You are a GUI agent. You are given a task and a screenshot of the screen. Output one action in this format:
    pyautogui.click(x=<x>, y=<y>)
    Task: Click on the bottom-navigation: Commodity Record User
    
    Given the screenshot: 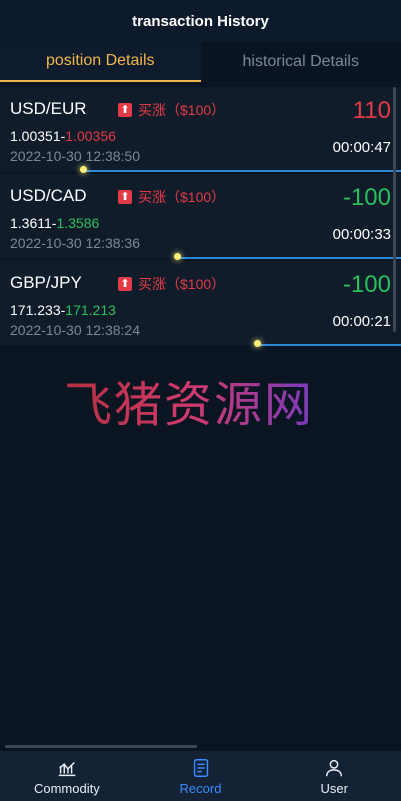 What is the action you would take?
    pyautogui.click(x=200, y=776)
    